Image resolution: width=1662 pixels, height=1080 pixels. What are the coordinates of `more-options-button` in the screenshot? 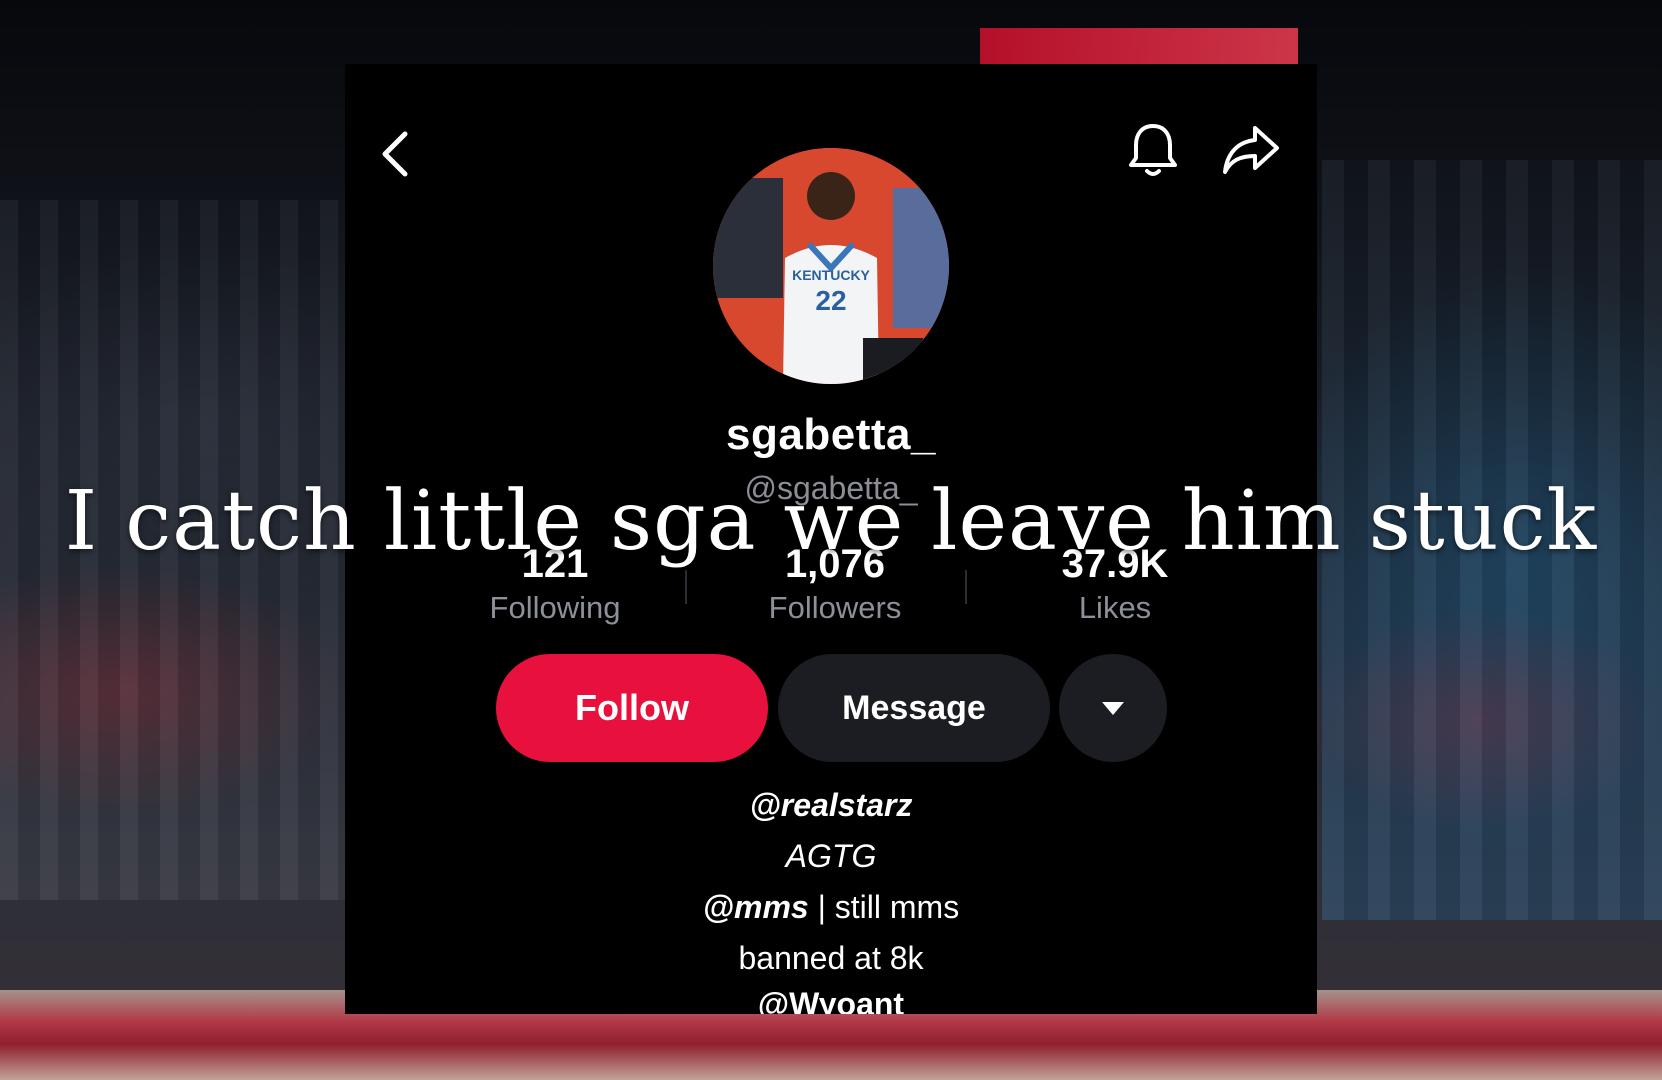 It's located at (1113, 708).